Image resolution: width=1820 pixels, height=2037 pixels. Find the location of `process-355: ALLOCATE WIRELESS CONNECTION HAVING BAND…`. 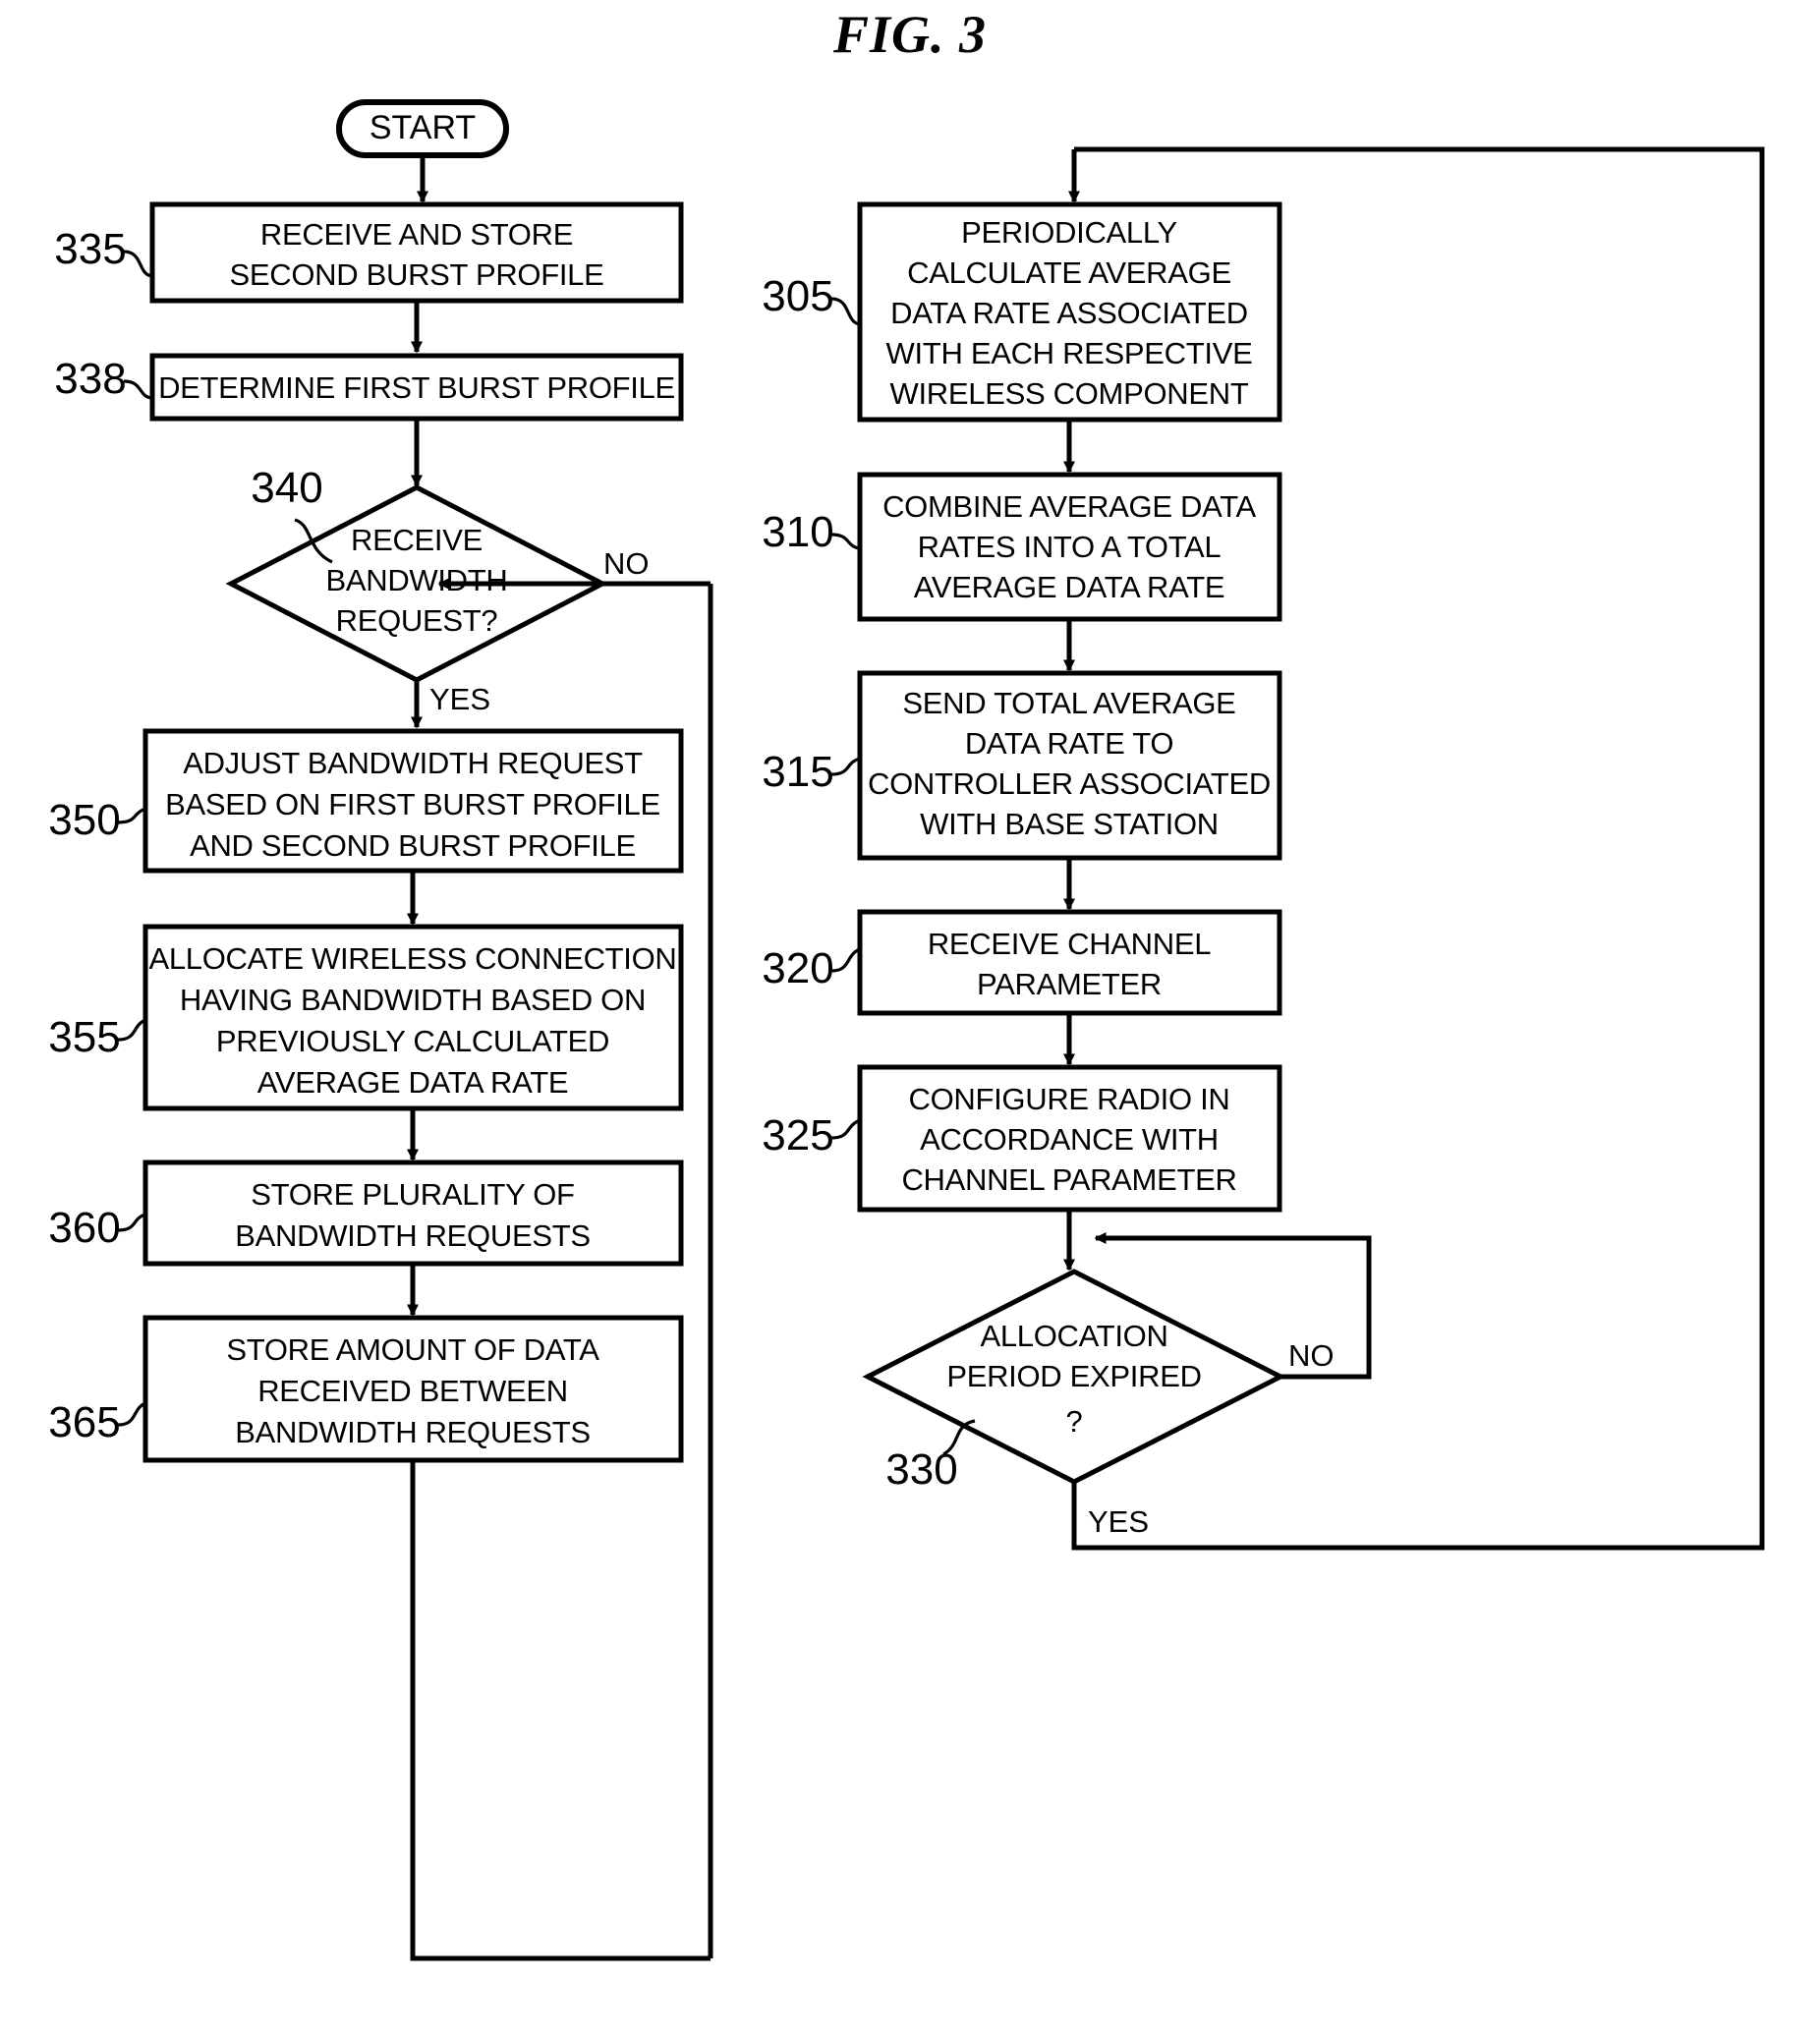

process-355: ALLOCATE WIRELESS CONNECTION HAVING BAND… is located at coordinates (413, 1017).